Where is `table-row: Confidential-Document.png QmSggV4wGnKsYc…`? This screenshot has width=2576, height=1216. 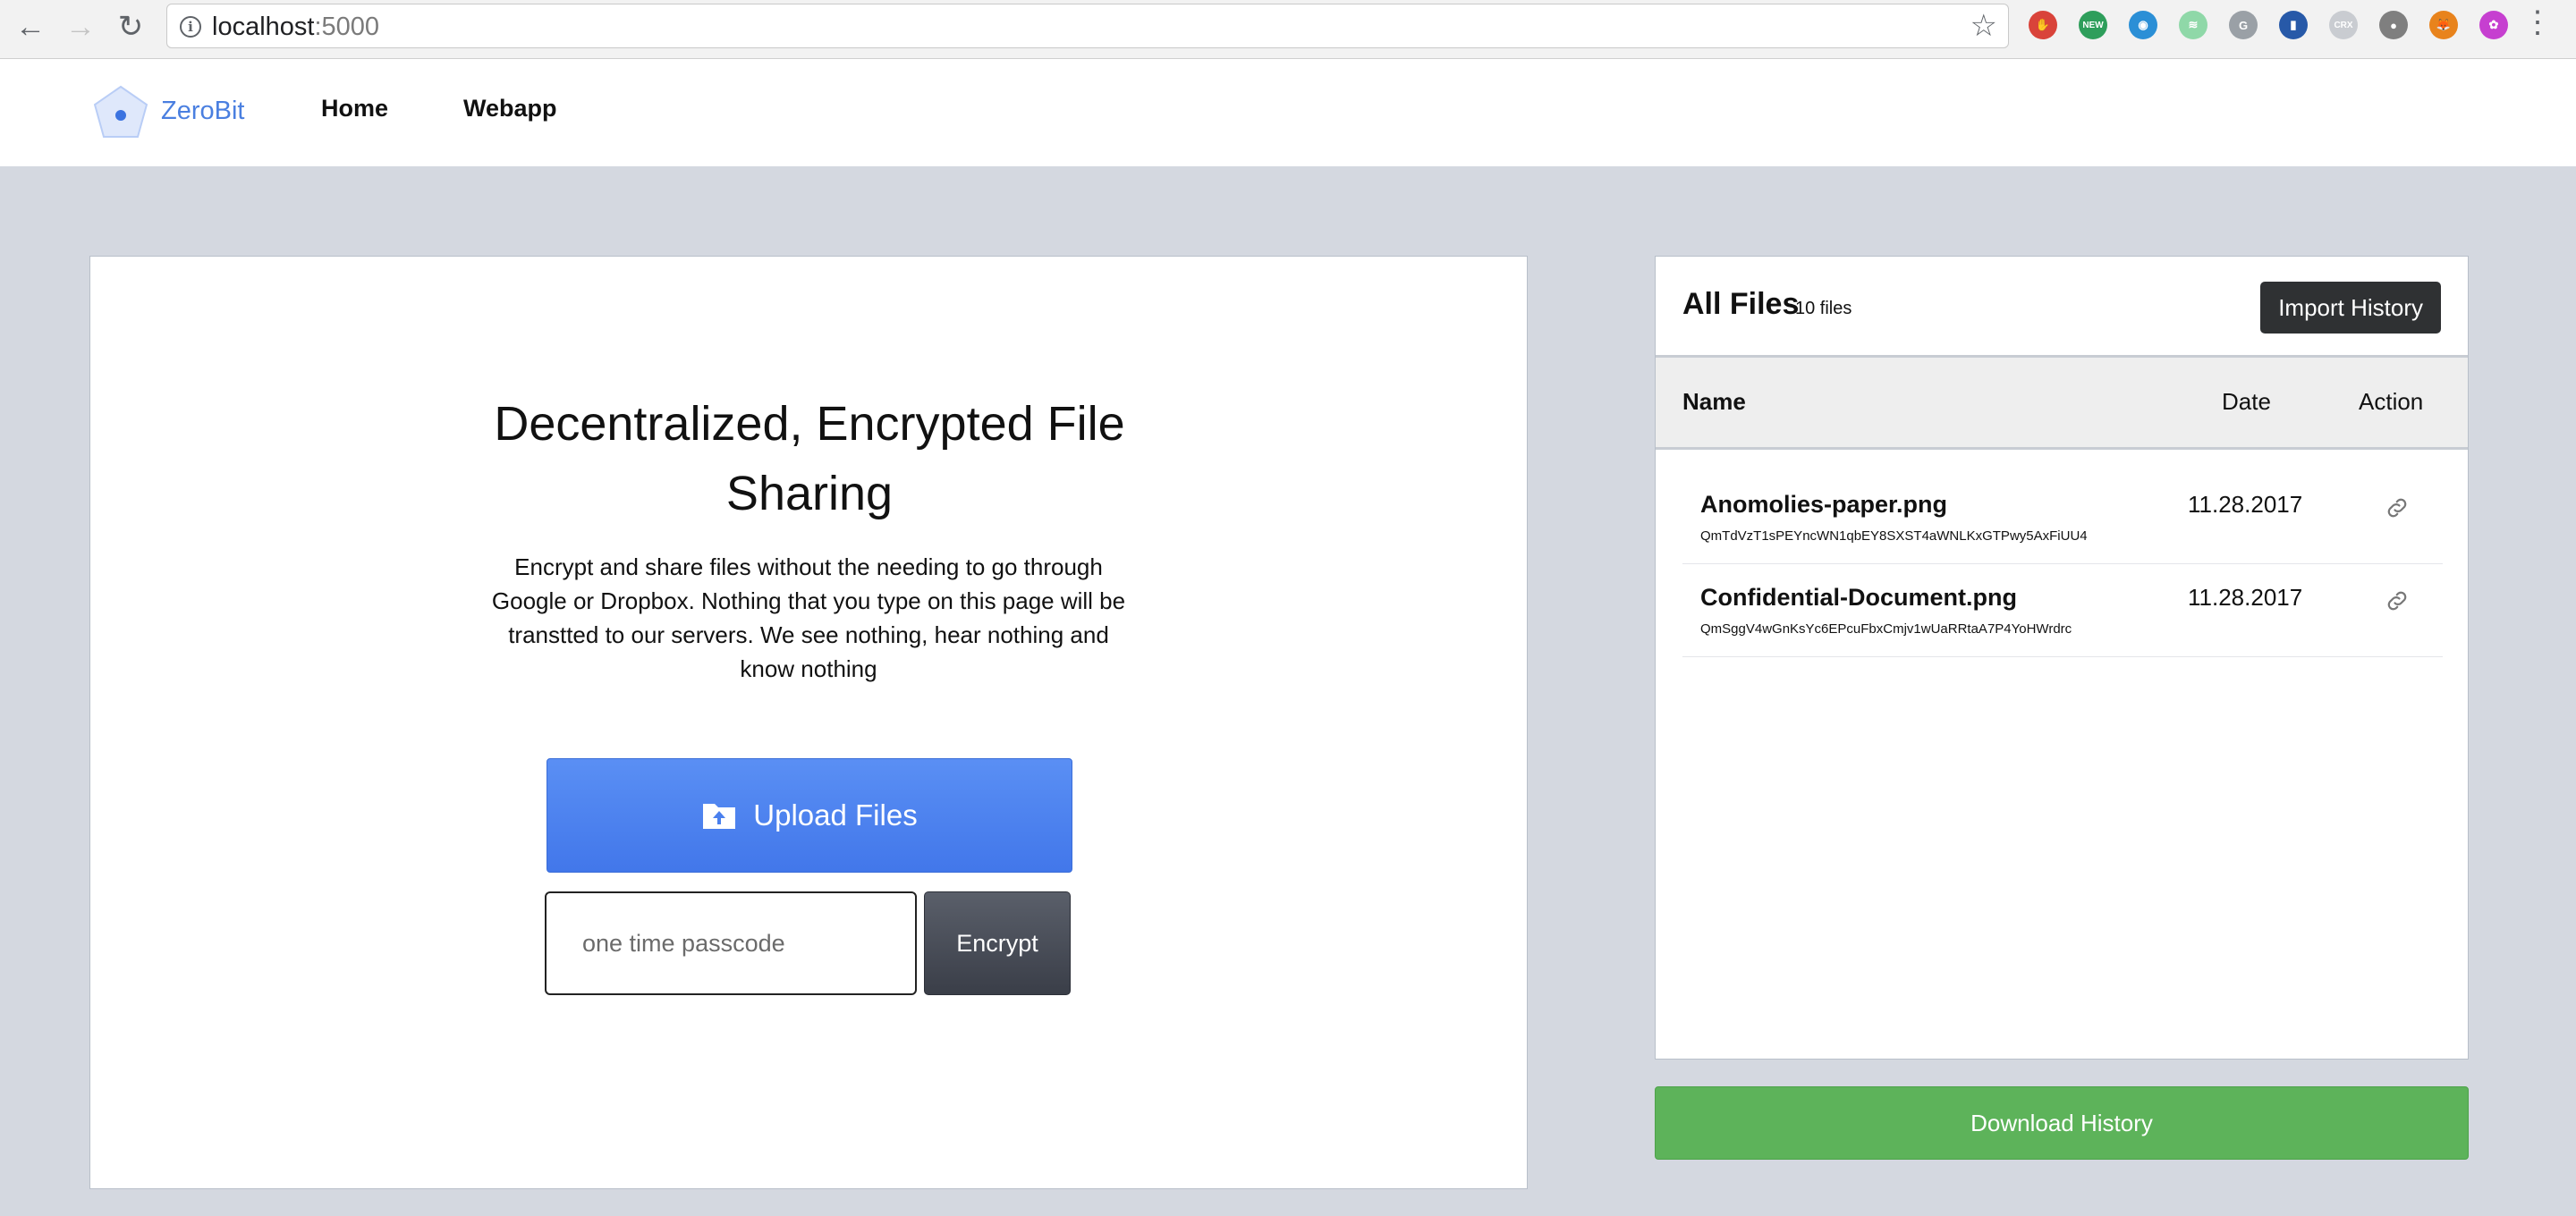
table-row: Confidential-Document.png QmSggV4wGnKsYc… is located at coordinates (2062, 610).